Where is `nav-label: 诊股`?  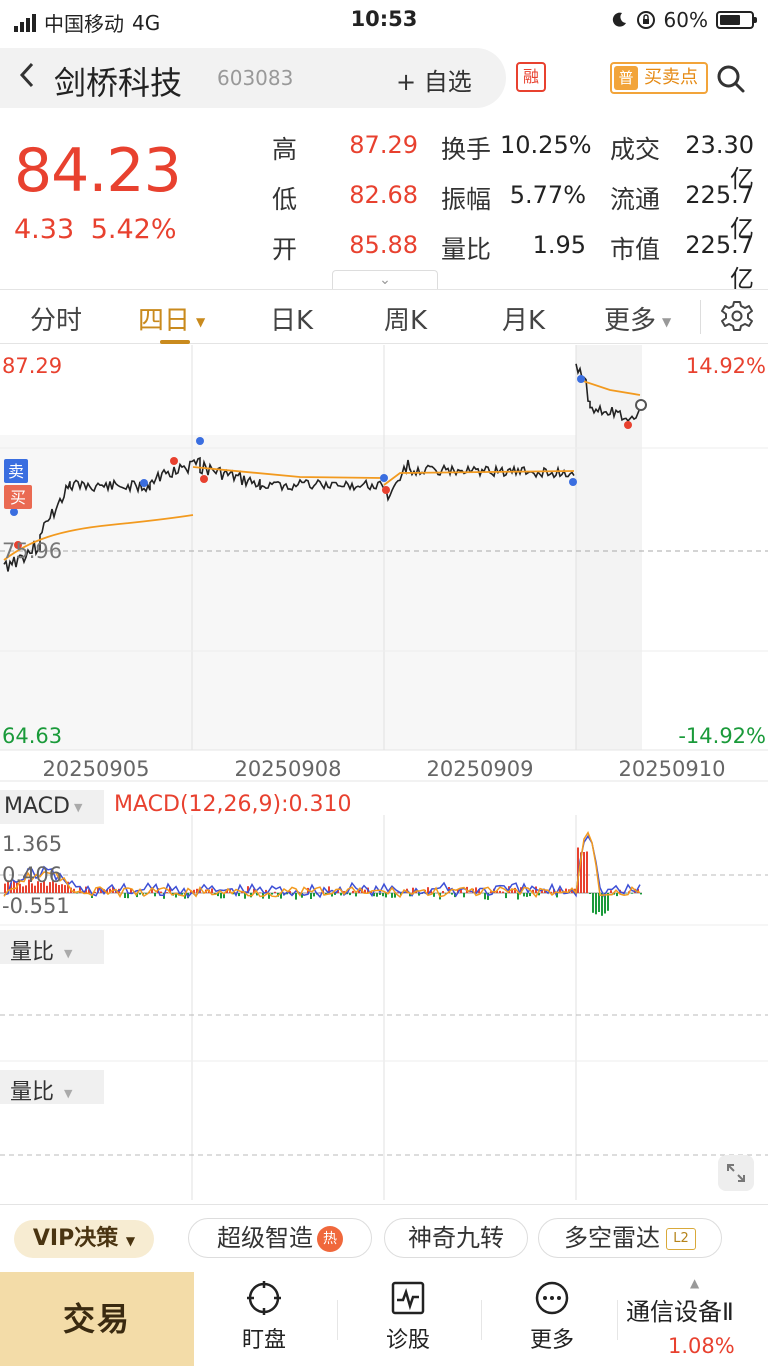 nav-label: 诊股 is located at coordinates (407, 1340).